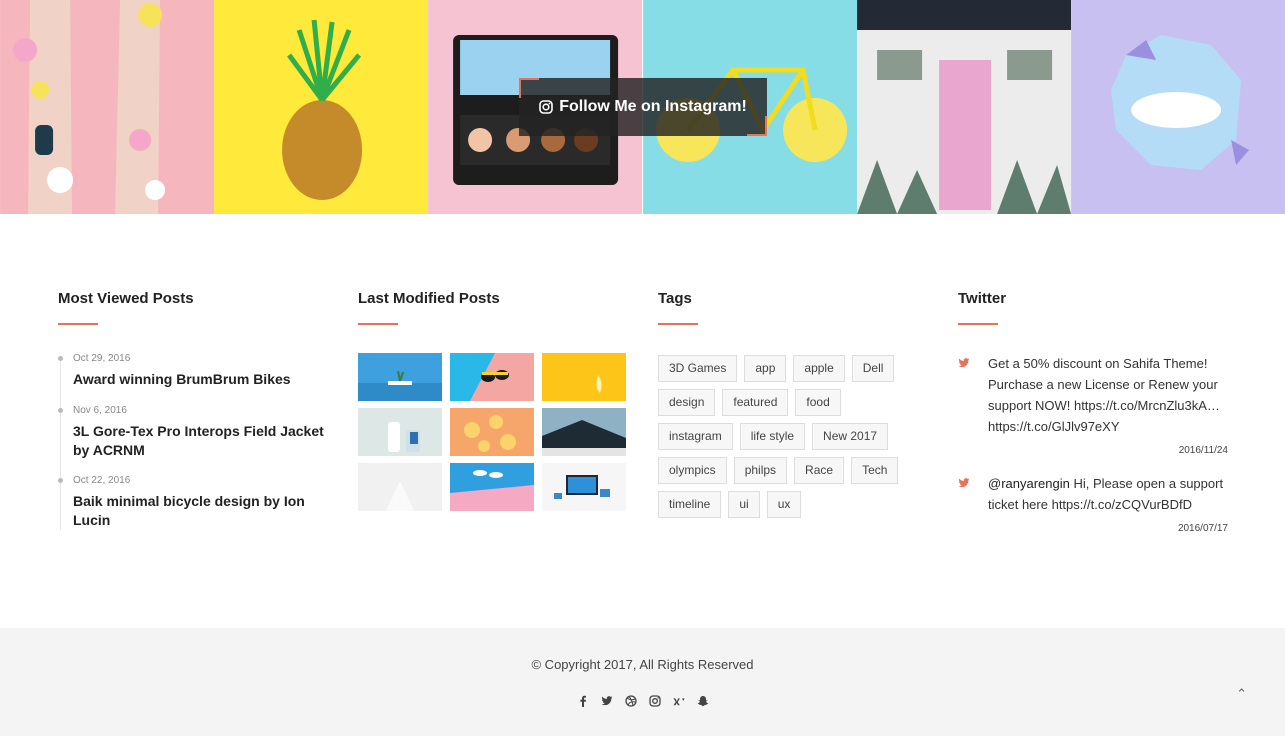  What do you see at coordinates (819, 470) in the screenshot?
I see `tag-link: Race` at bounding box center [819, 470].